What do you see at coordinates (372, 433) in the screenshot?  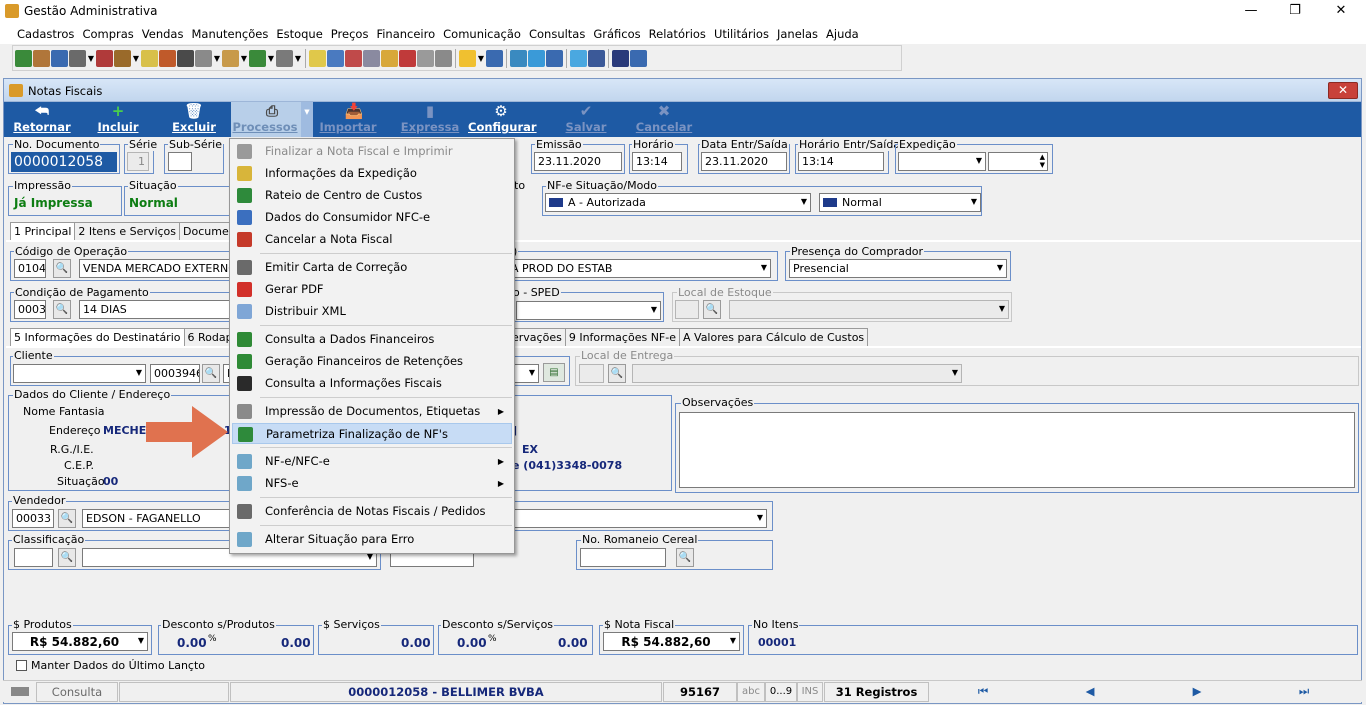 I see `menu-parametriza-finalizacao: Parametriza Finalização de NF's` at bounding box center [372, 433].